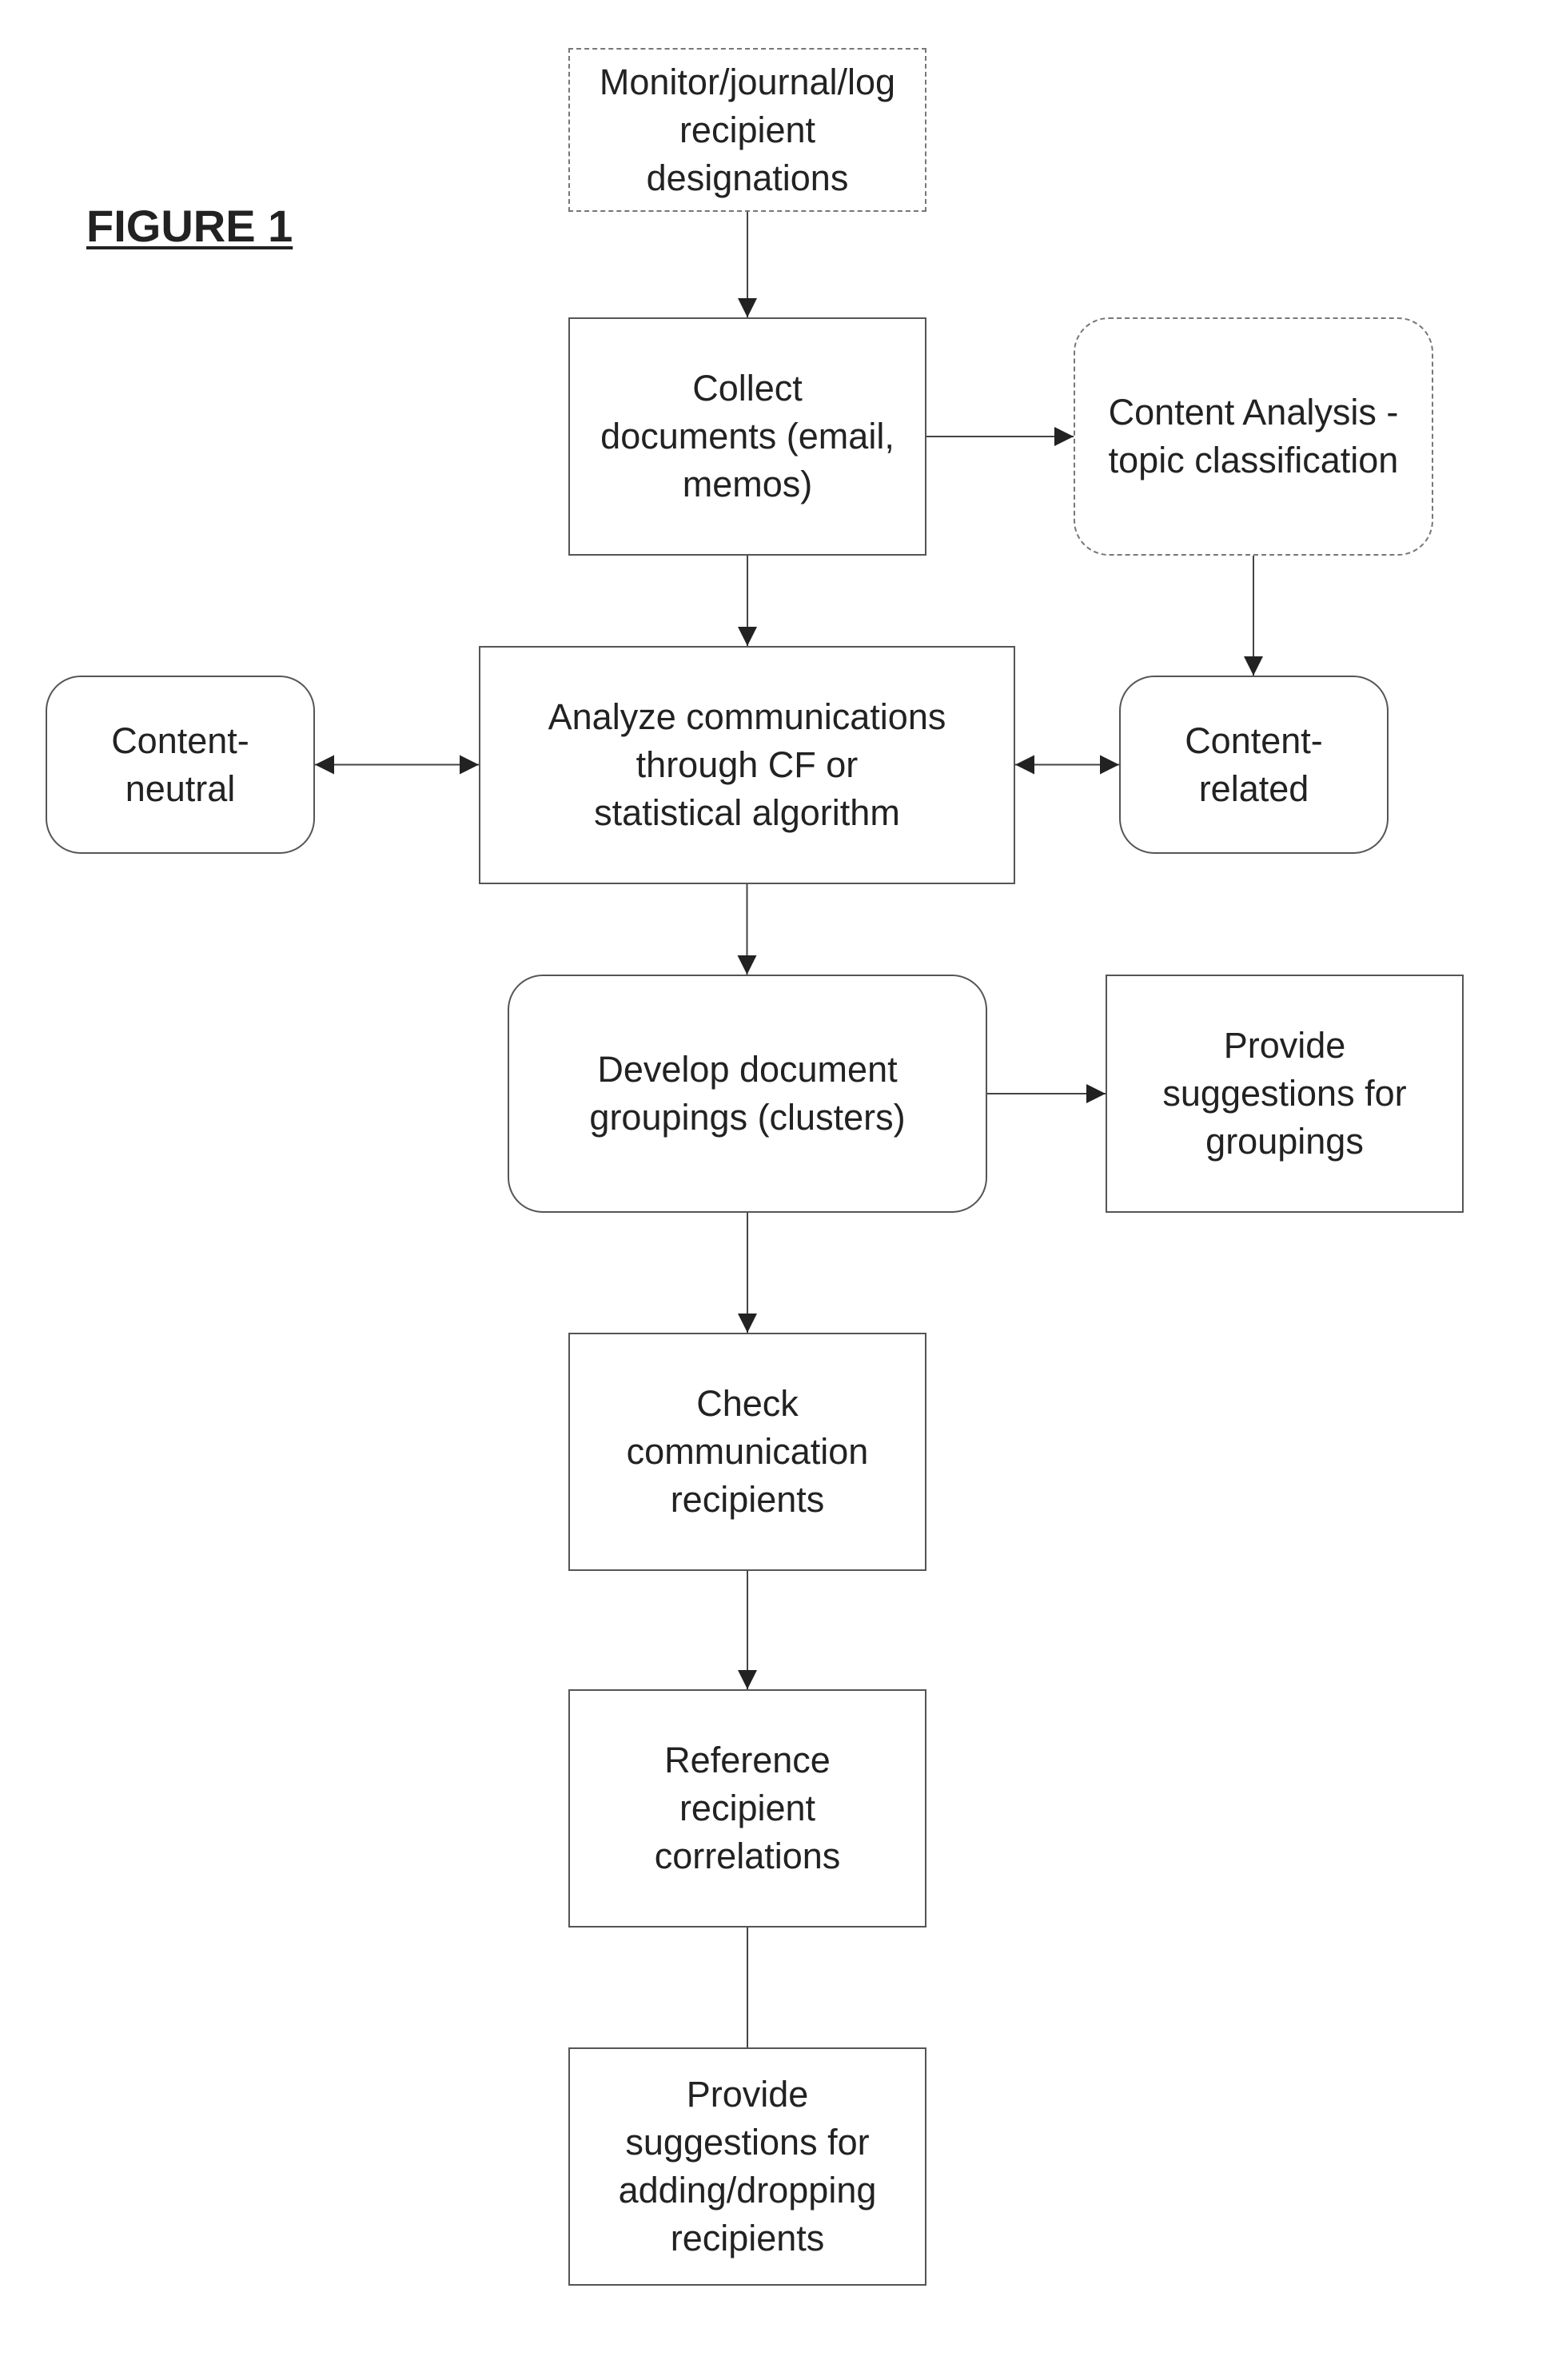 The height and width of the screenshot is (2380, 1546). I want to click on node-develop-document-groupings: Develop document groupings (clusters), so click(747, 1094).